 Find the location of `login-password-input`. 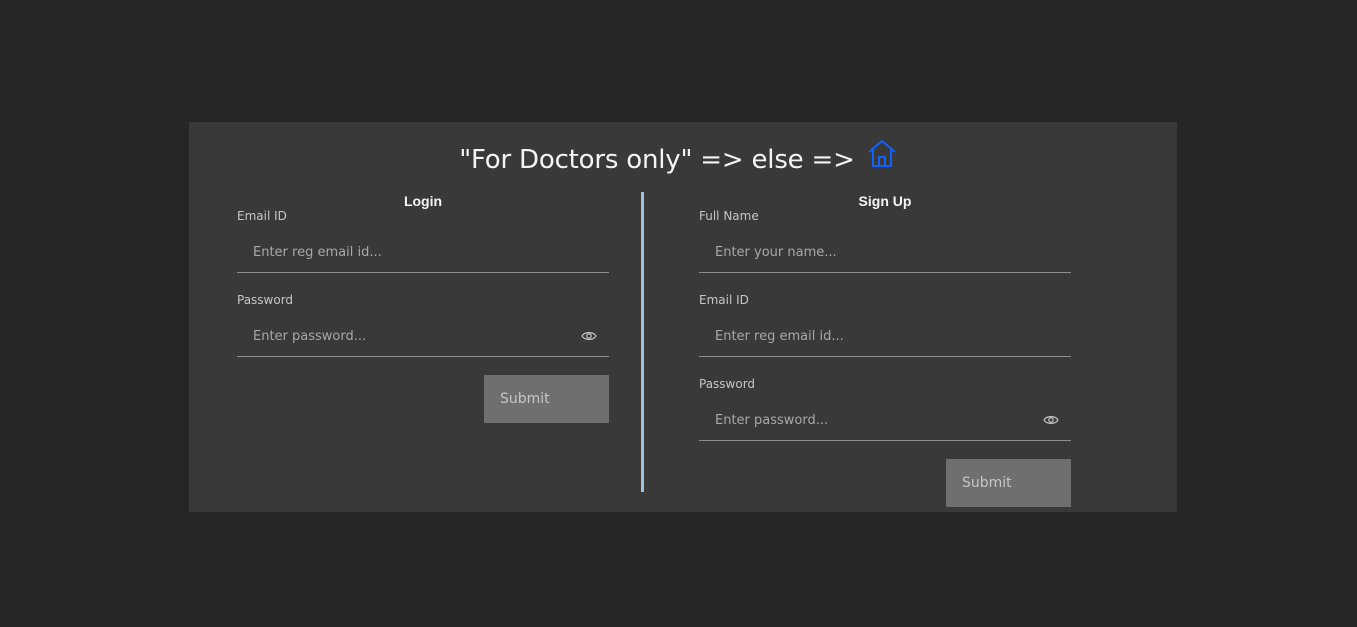

login-password-input is located at coordinates (423, 336).